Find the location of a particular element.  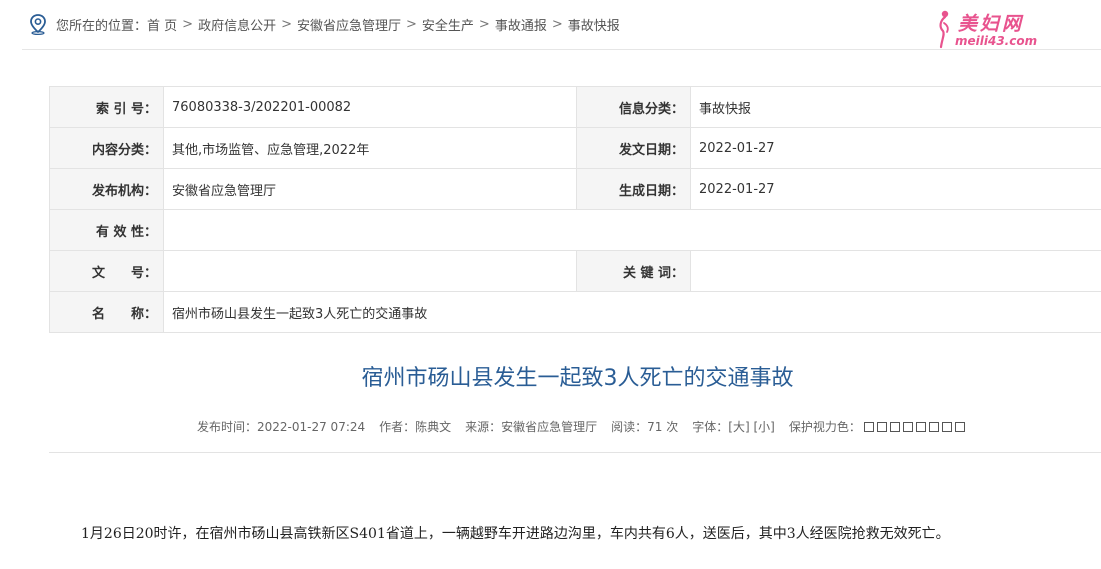

info-row: 发布机构： 安徽省应急管理厅 生成日期： 2022-01-27 is located at coordinates (575, 189).